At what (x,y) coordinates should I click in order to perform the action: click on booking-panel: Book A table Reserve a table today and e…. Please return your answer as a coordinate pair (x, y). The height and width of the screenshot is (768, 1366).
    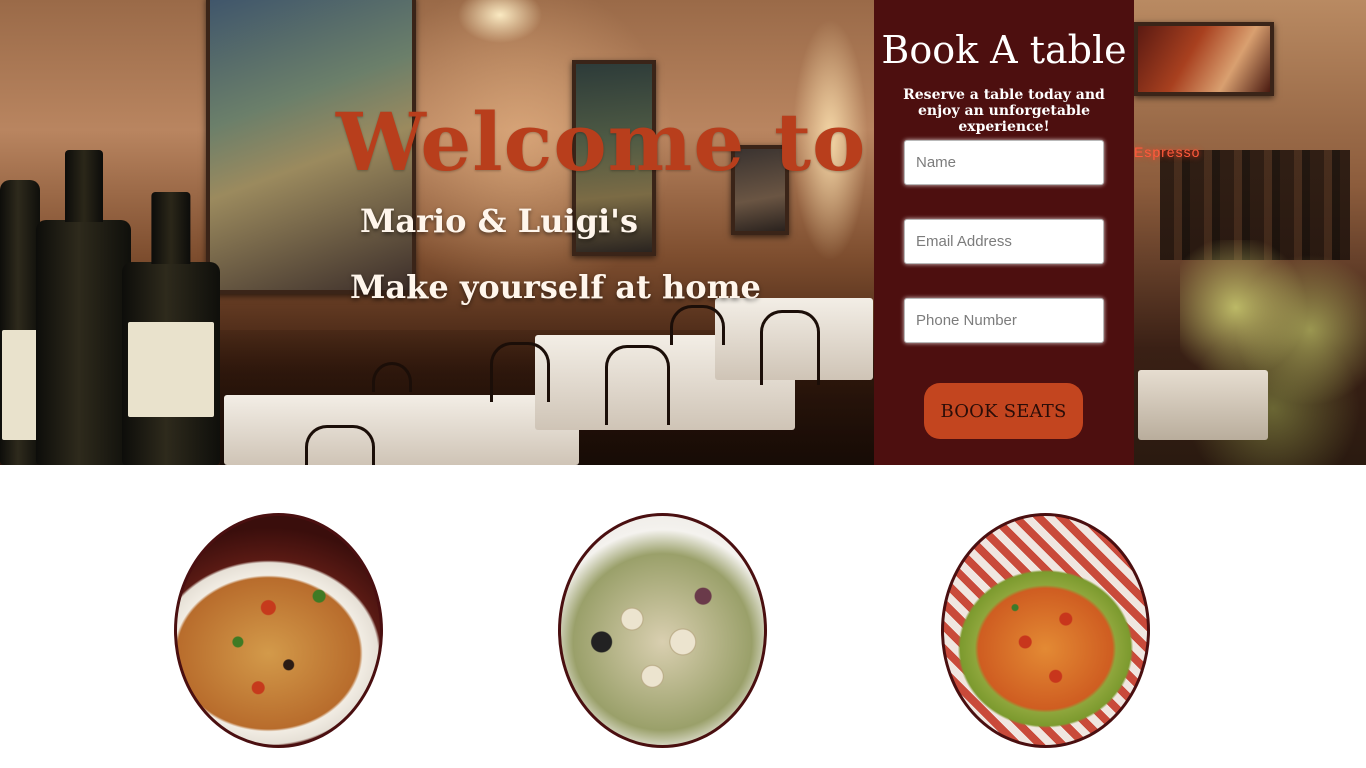
    Looking at the image, I should click on (1004, 232).